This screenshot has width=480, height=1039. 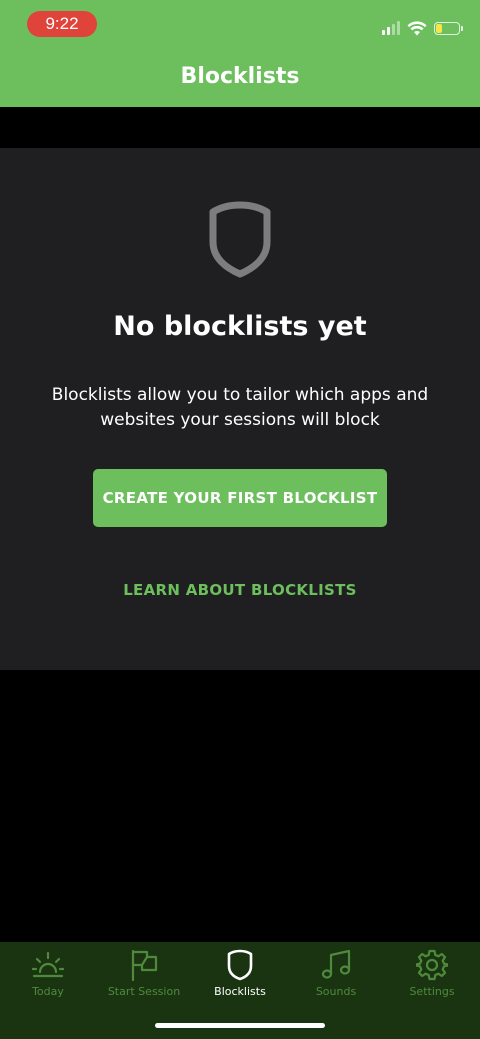 I want to click on status-time: 9:22, so click(x=62, y=24).